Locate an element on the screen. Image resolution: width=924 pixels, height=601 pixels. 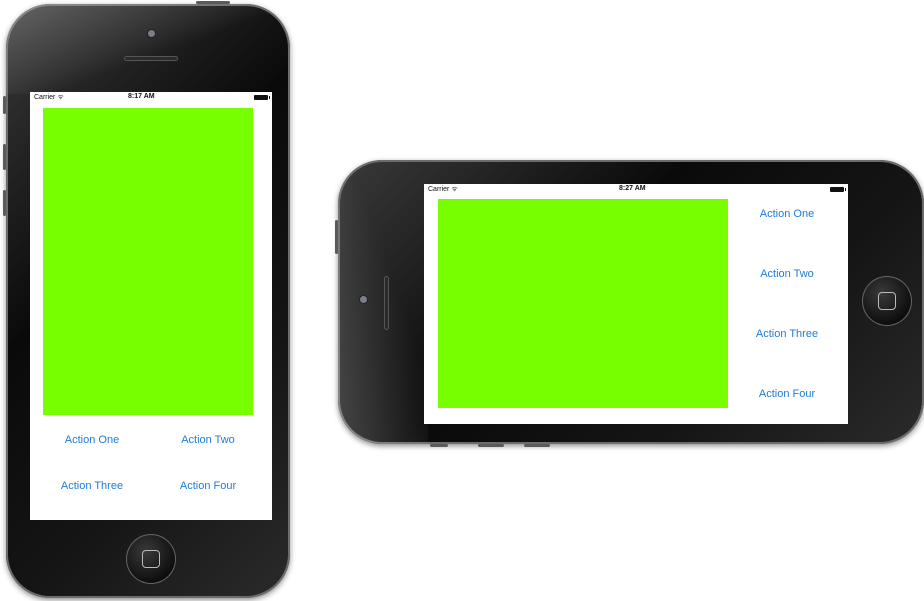
status-bar: Carrier ᯤ 8:27 AM is located at coordinates (636, 189).